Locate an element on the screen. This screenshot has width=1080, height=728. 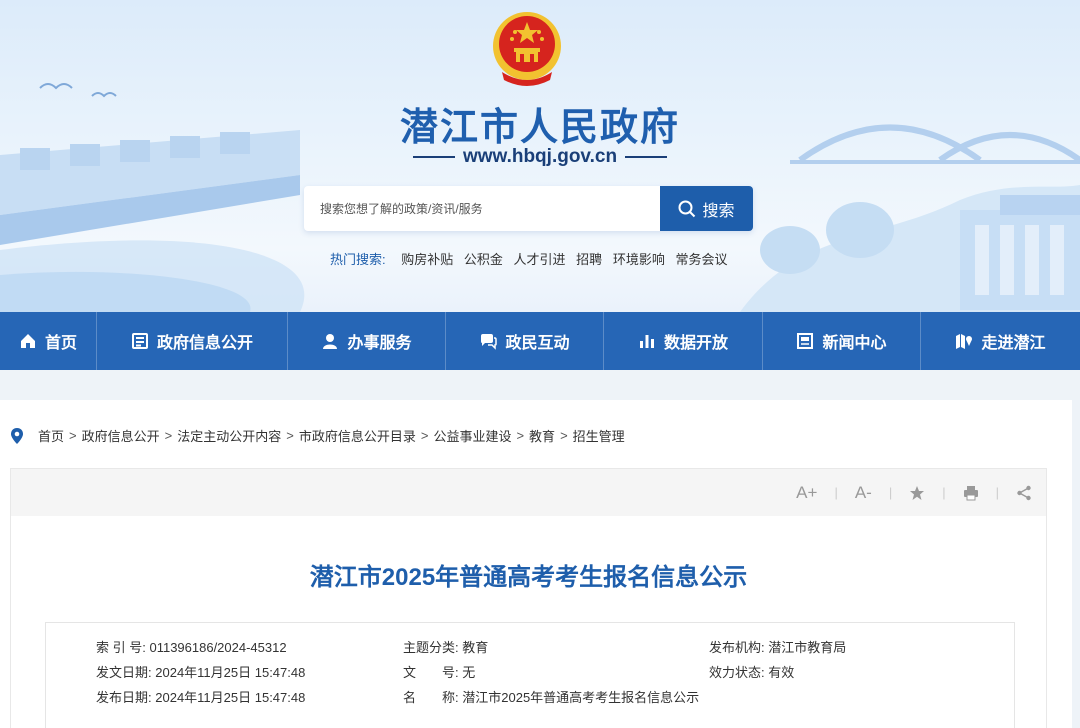
meta-publish-date: 发布日期: 2024年11月25日 15:47:48 is located at coordinates (200, 696).